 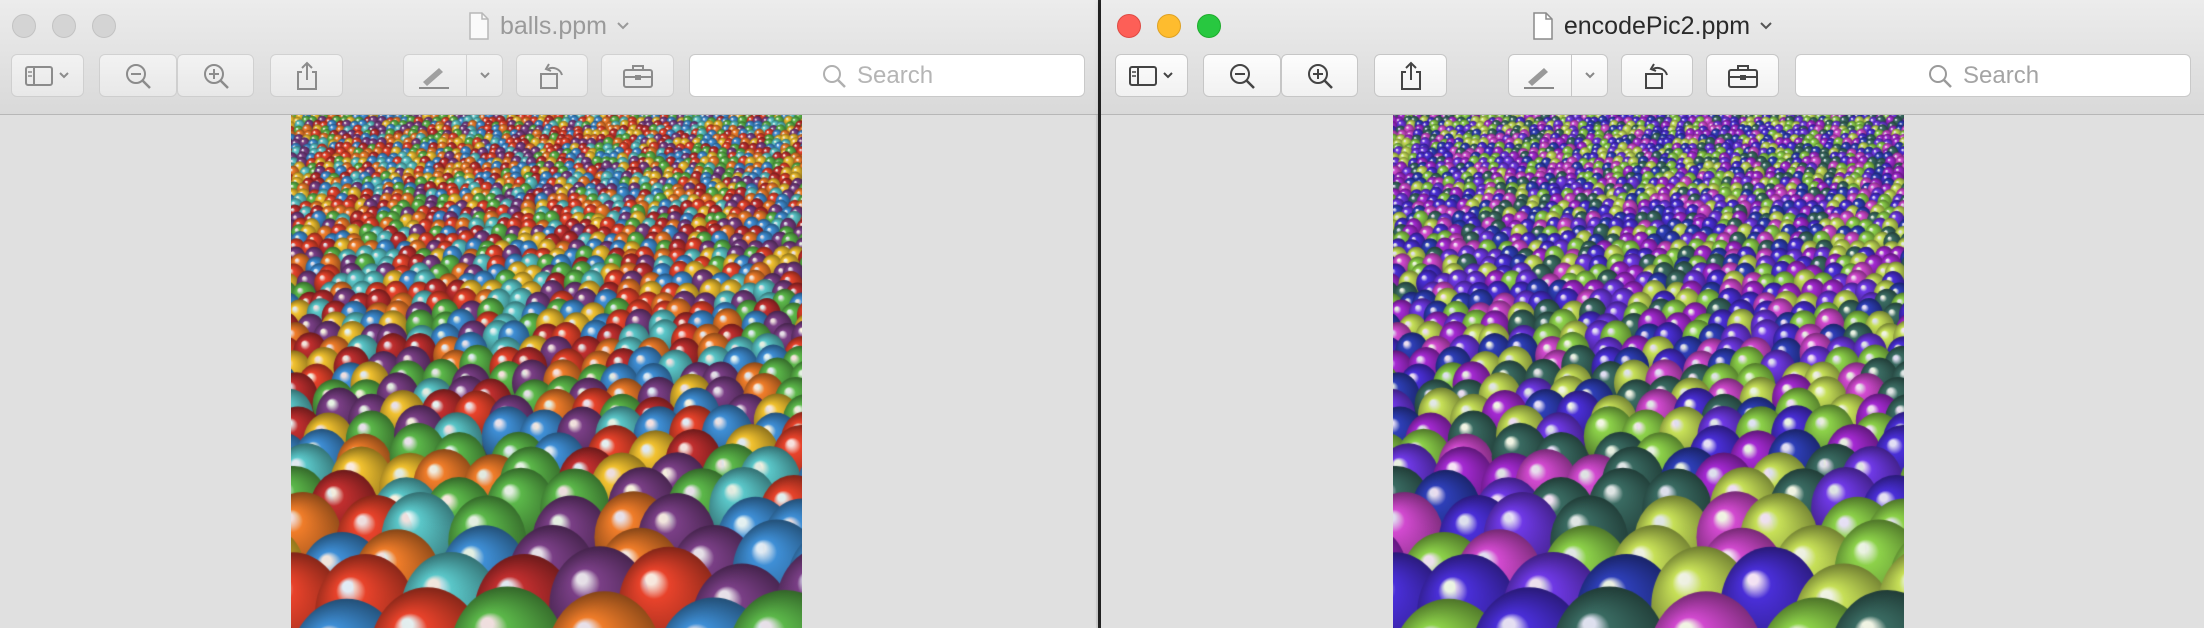 I want to click on title-bar: balls.ppm, so click(x=549, y=57).